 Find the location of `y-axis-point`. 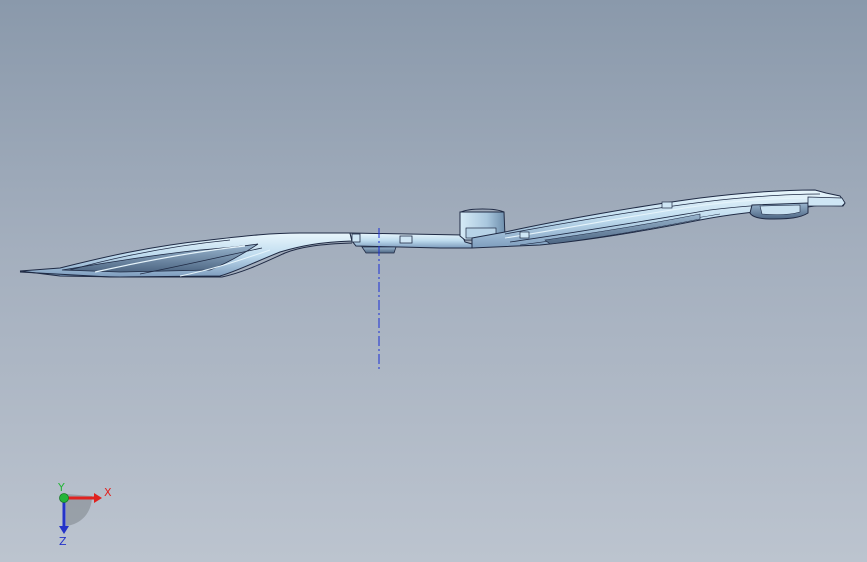

y-axis-point is located at coordinates (64, 498).